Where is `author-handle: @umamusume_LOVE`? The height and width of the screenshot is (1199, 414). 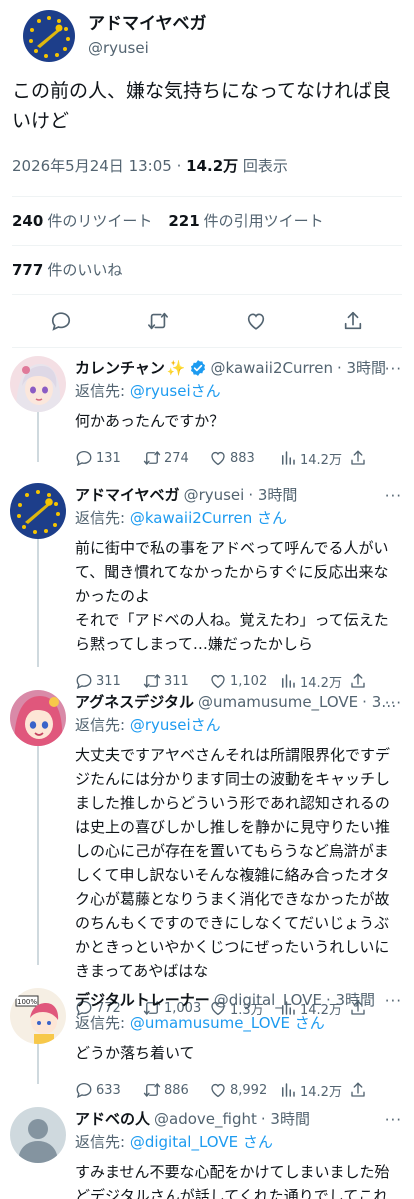 author-handle: @umamusume_LOVE is located at coordinates (278, 702).